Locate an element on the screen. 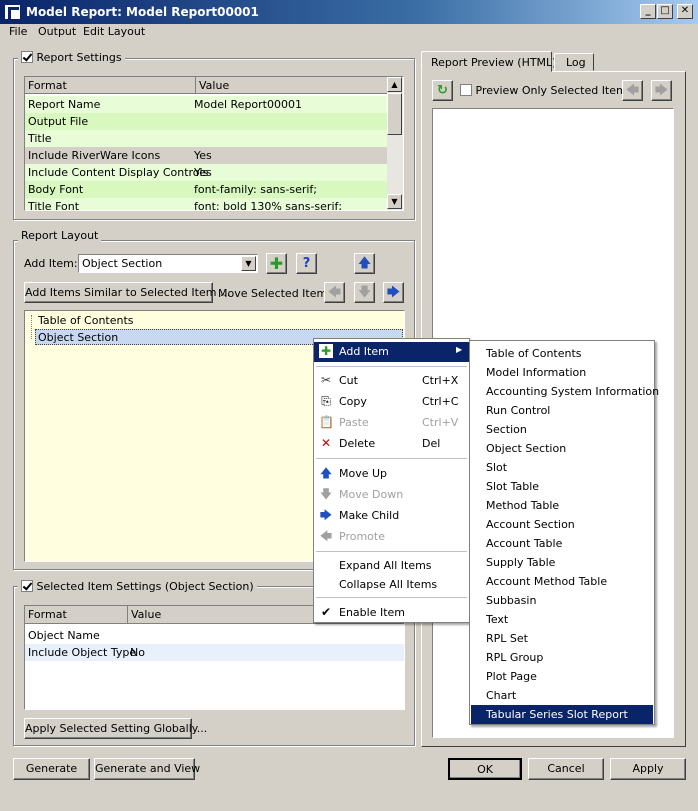  ok-button: OK is located at coordinates (485, 769).